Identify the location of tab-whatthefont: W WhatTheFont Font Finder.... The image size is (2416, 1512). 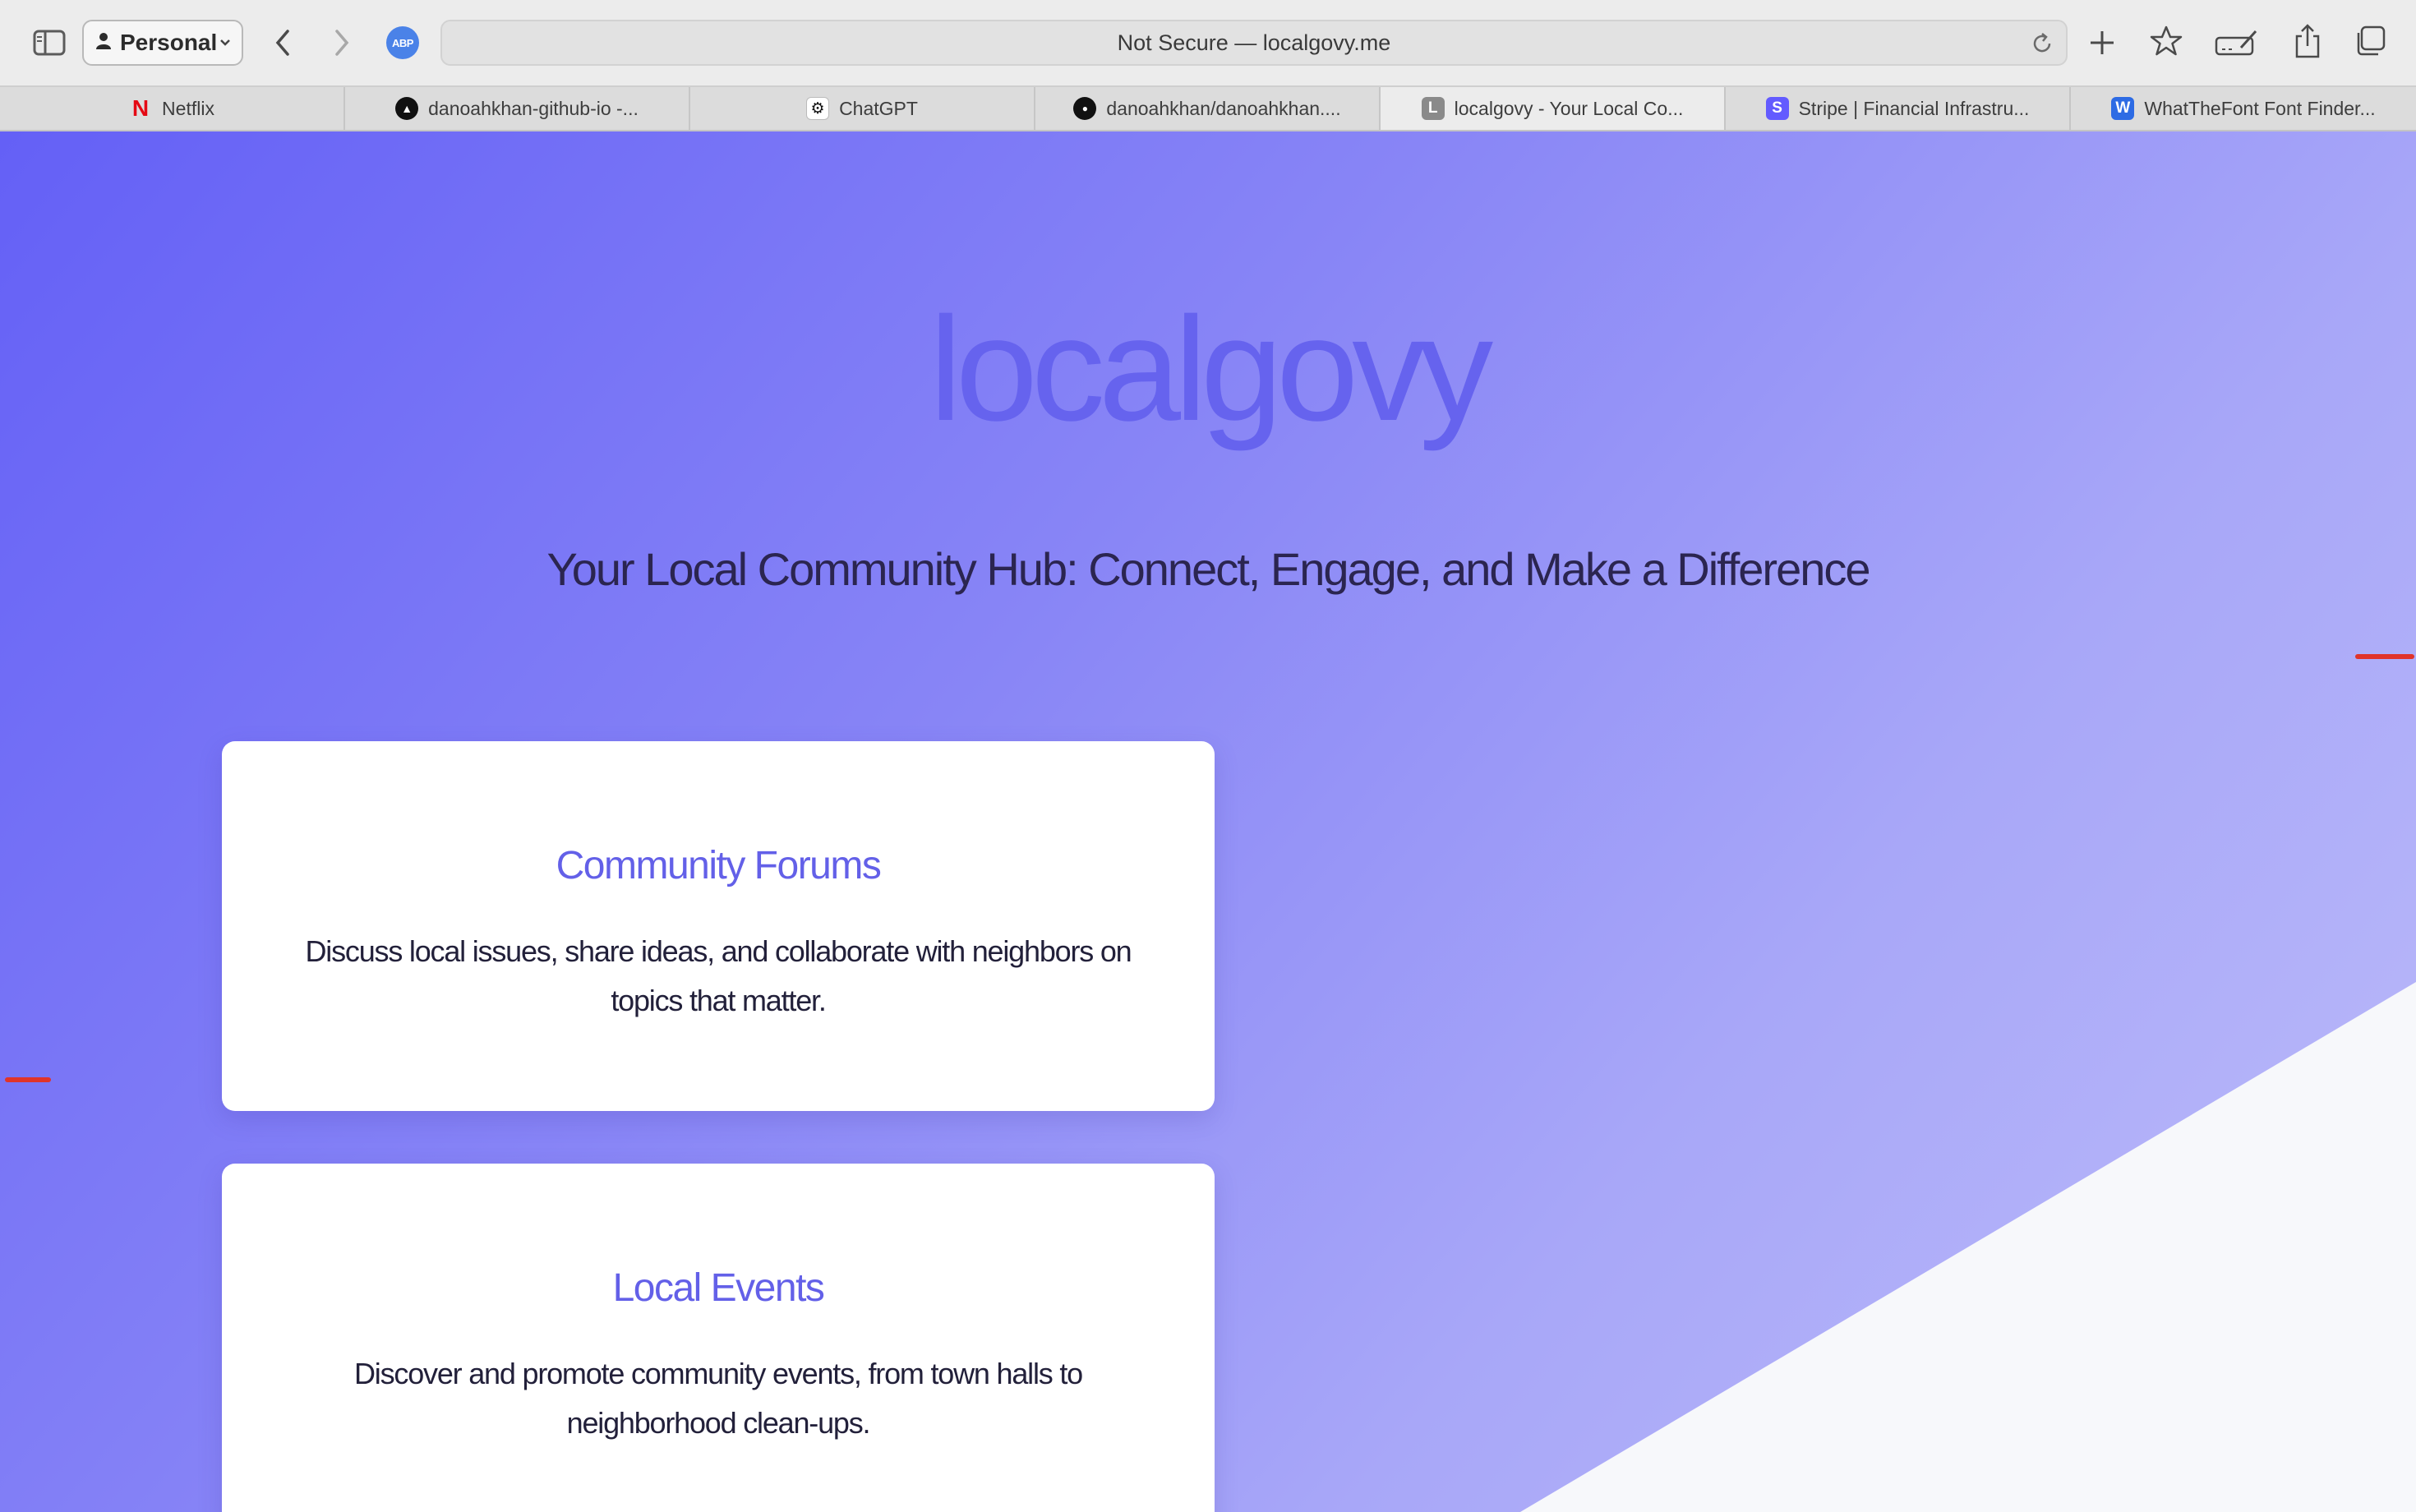
(2243, 108).